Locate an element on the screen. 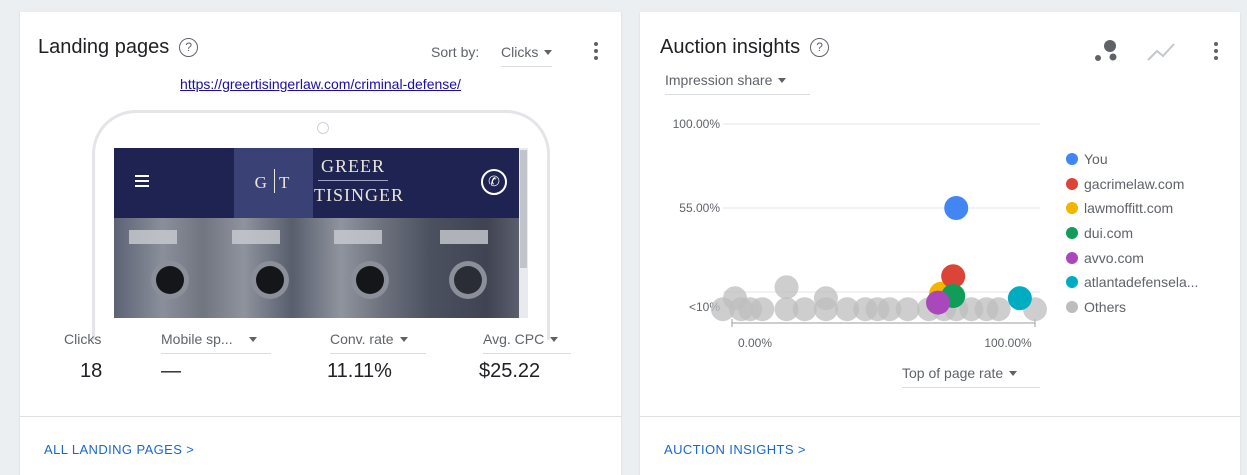 The height and width of the screenshot is (475, 1247). logo-letter-t: T is located at coordinates (285, 182).